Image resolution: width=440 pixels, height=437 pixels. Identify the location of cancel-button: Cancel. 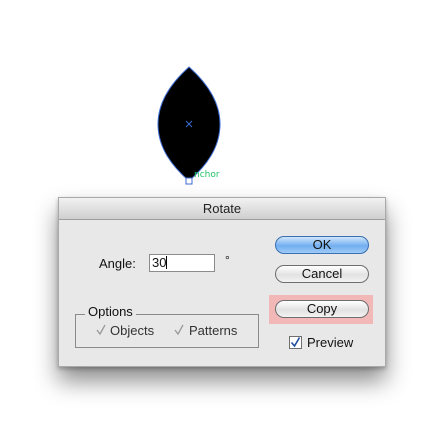
(322, 274).